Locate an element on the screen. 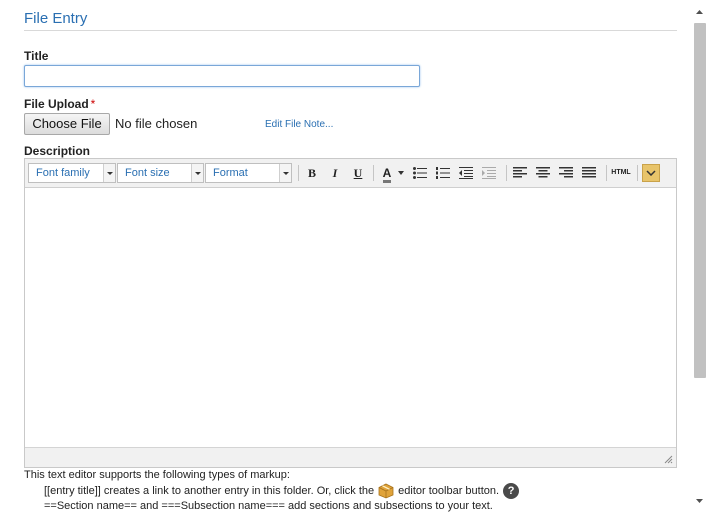 Image resolution: width=716 pixels, height=512 pixels. markup-help-line-1-after: editor toolbar button. is located at coordinates (449, 490).